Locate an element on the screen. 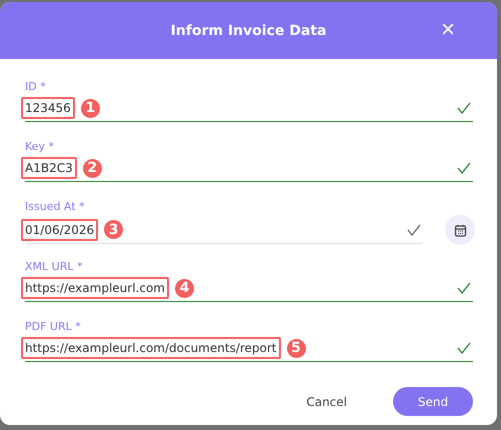 This screenshot has height=430, width=501. marker-badge: 2 is located at coordinates (92, 168).